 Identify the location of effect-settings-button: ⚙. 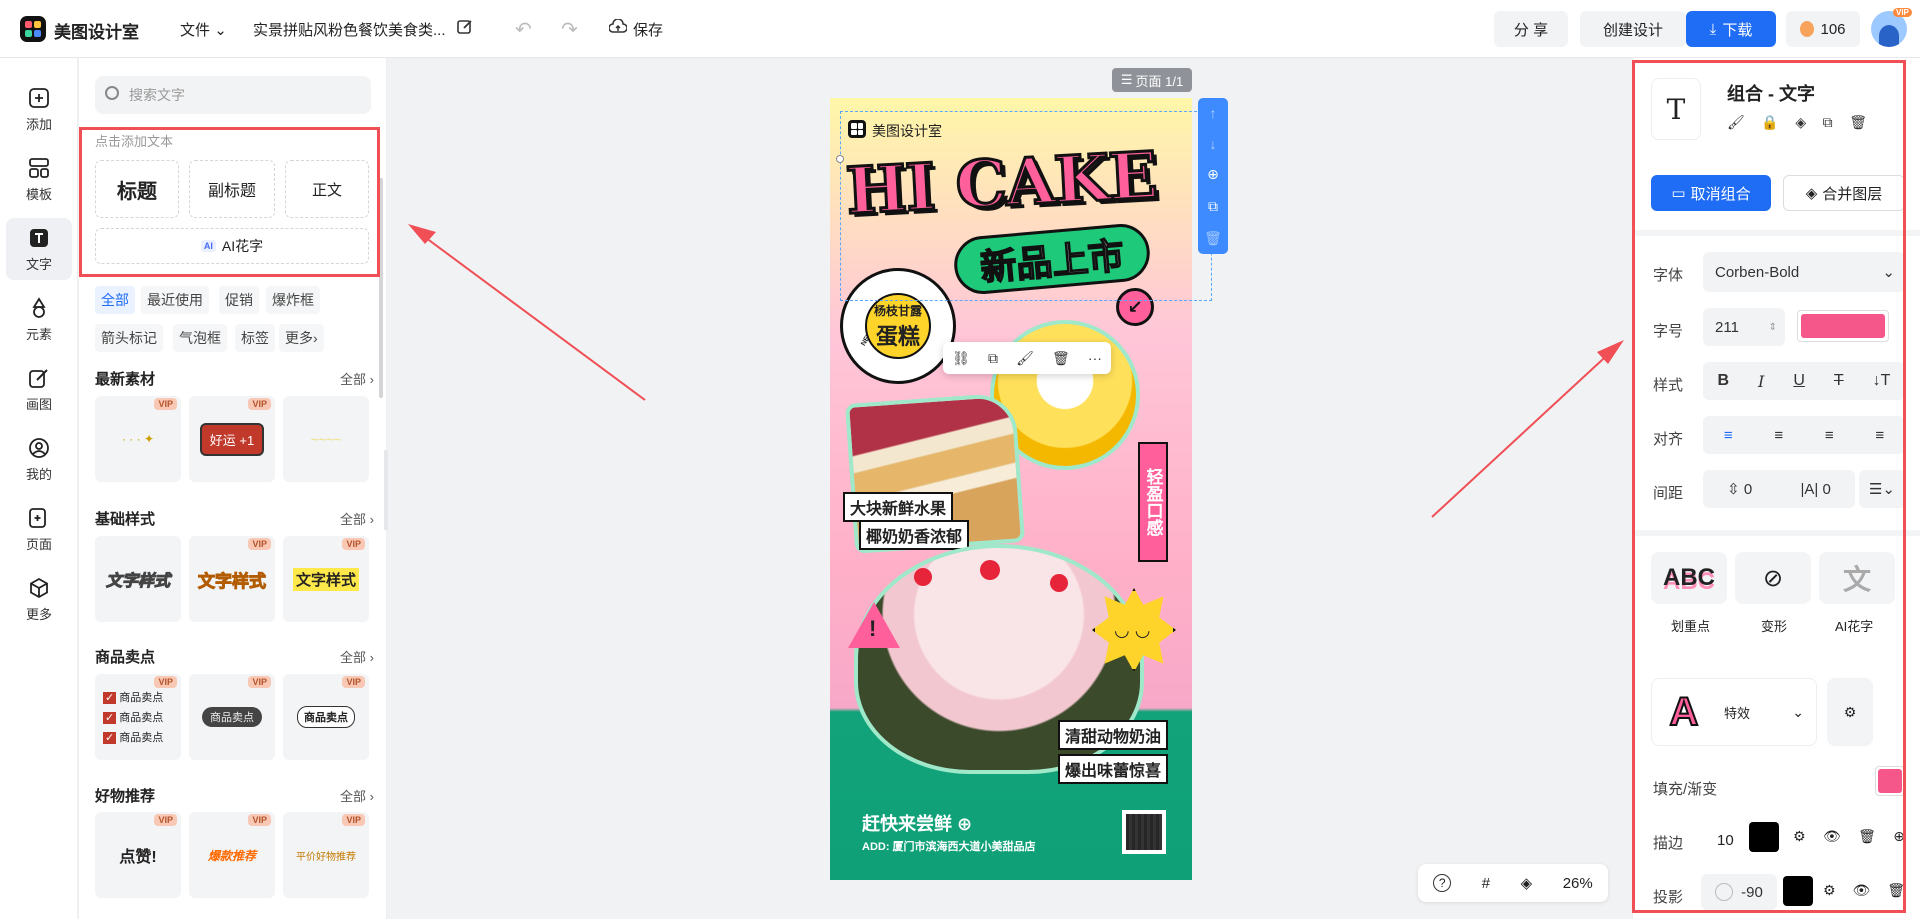
(1850, 712).